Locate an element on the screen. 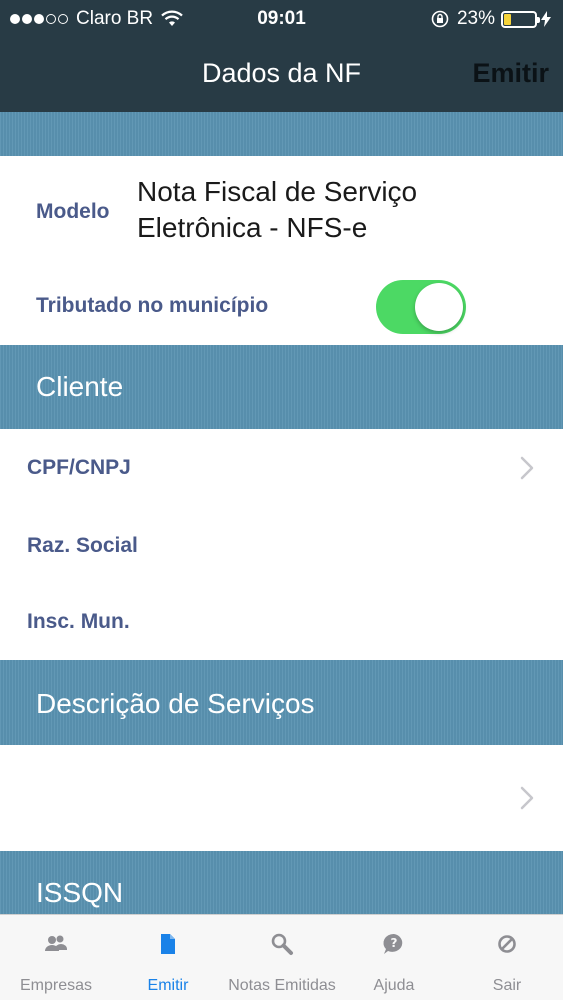 The image size is (563, 1000). charging-bolt-icon is located at coordinates (546, 19).